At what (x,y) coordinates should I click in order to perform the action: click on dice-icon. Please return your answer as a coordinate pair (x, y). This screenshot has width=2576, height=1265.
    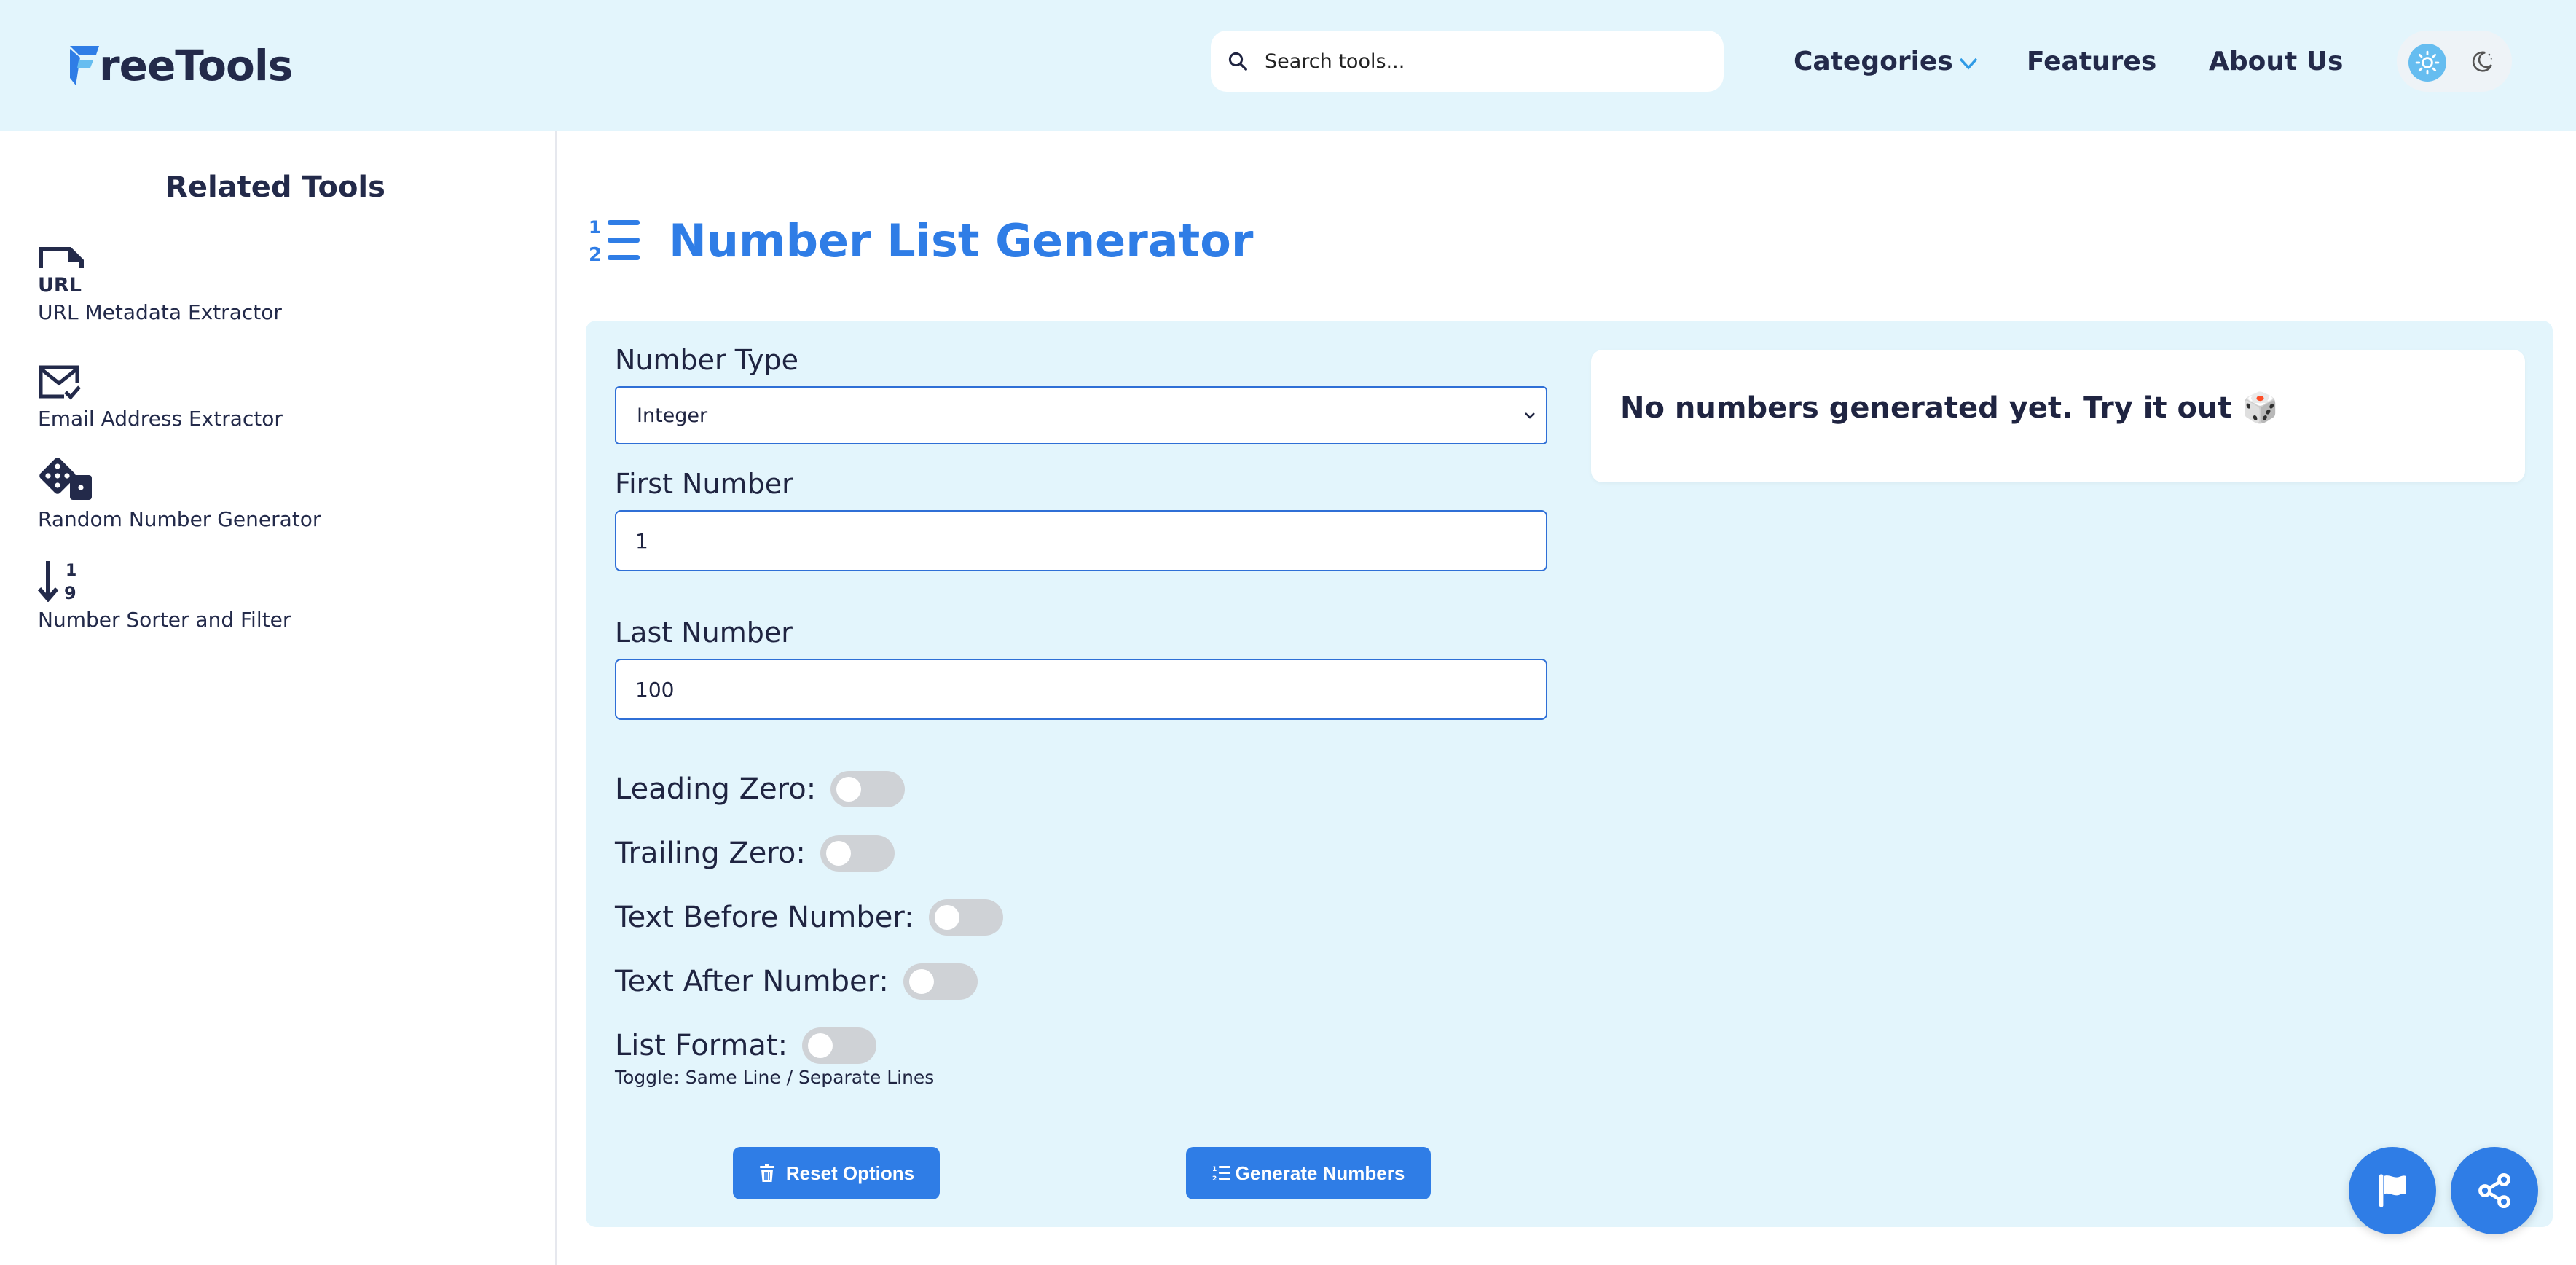
    Looking at the image, I should click on (65, 479).